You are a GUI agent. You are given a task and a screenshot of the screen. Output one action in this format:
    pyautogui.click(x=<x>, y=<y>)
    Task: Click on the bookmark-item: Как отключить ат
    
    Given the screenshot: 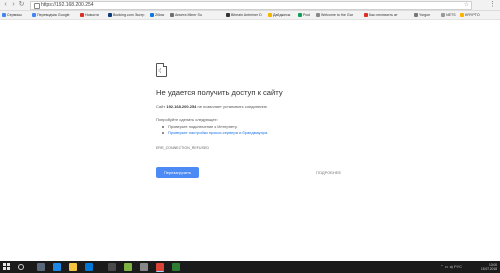 What is the action you would take?
    pyautogui.click(x=381, y=15)
    